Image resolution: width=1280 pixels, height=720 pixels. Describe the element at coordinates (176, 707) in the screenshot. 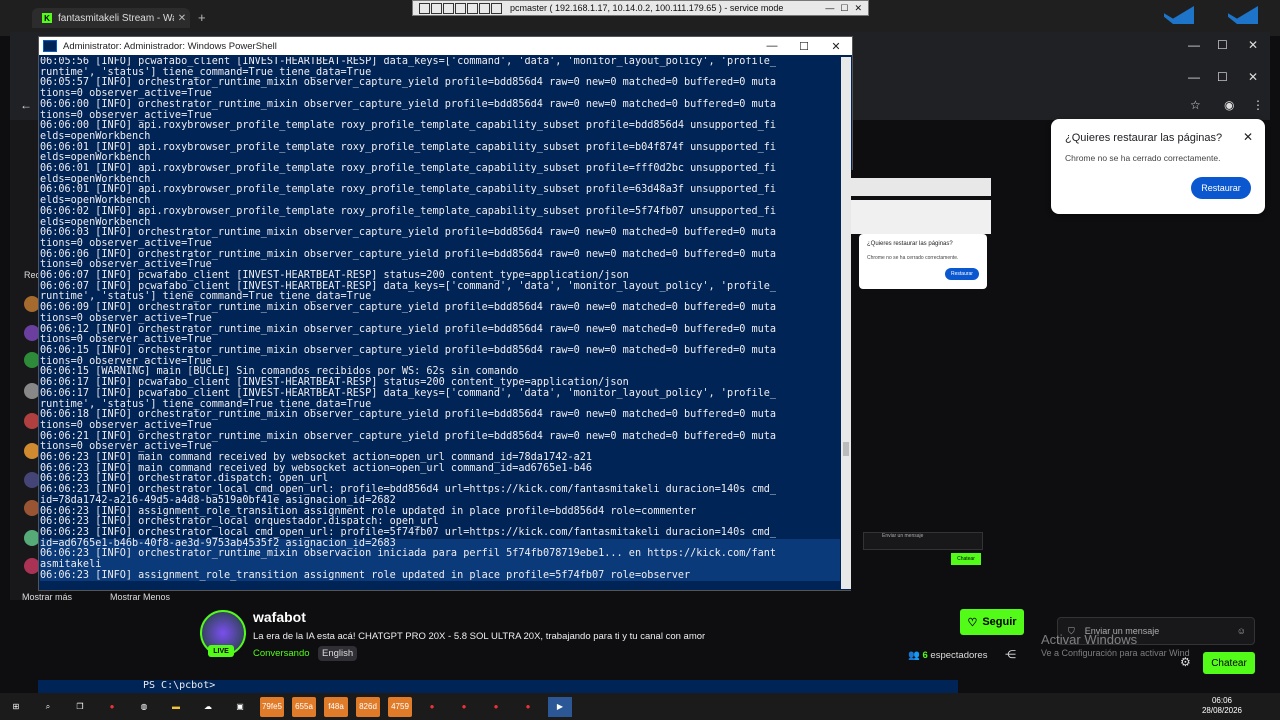

I see `folder-icon: ▬` at that location.